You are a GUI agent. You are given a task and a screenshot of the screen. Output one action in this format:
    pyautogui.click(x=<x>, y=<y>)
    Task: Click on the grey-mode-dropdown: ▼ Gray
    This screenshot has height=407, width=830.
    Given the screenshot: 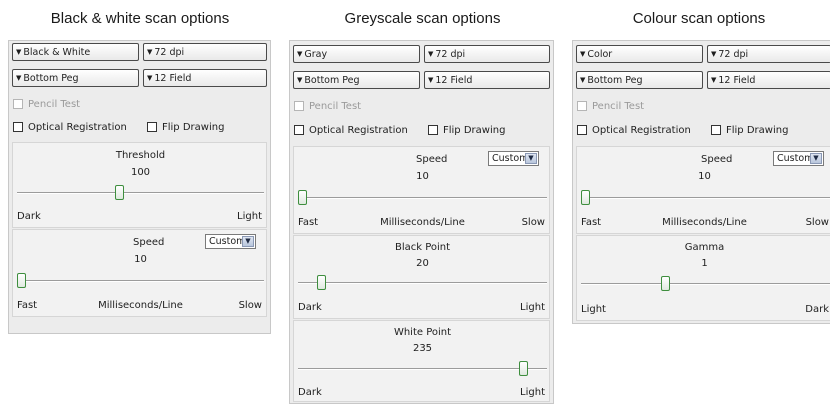 What is the action you would take?
    pyautogui.click(x=356, y=54)
    